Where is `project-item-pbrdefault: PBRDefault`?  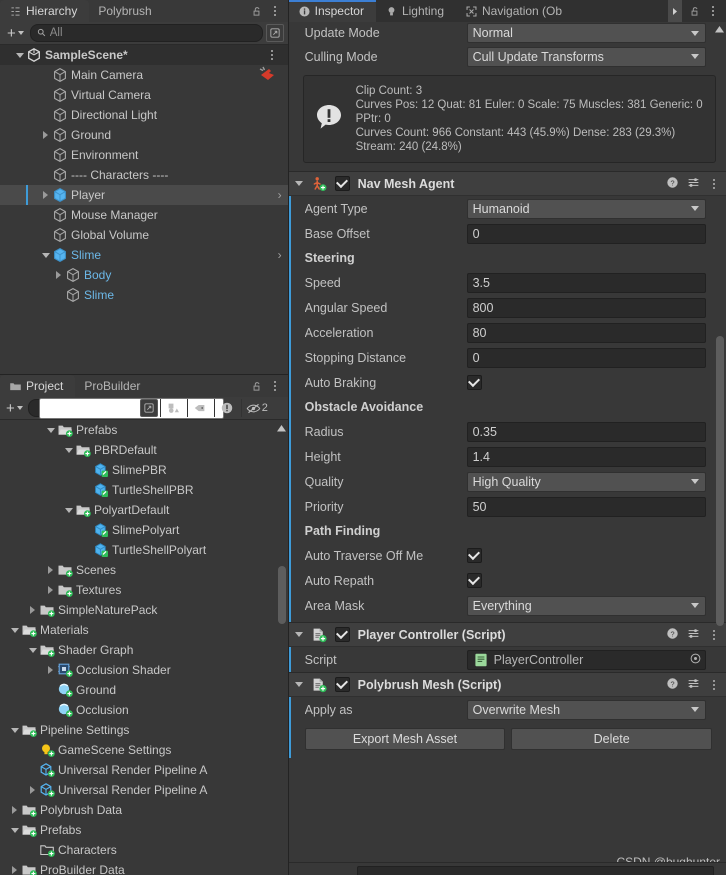
project-item-pbrdefault: PBRDefault is located at coordinates (144, 450).